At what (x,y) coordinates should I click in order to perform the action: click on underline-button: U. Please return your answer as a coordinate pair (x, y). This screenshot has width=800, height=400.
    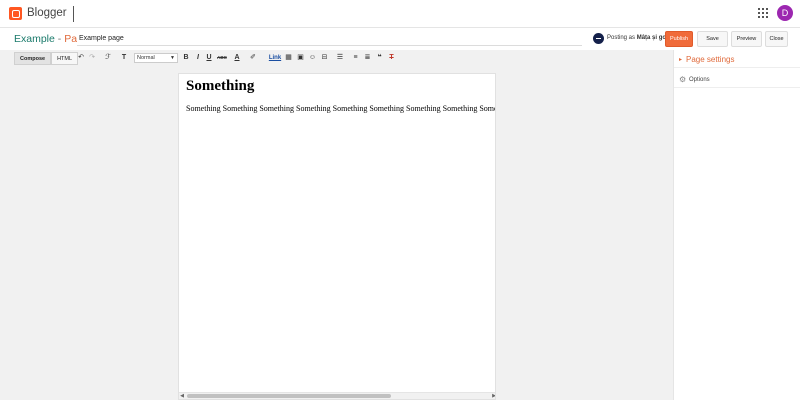
    Looking at the image, I should click on (209, 58).